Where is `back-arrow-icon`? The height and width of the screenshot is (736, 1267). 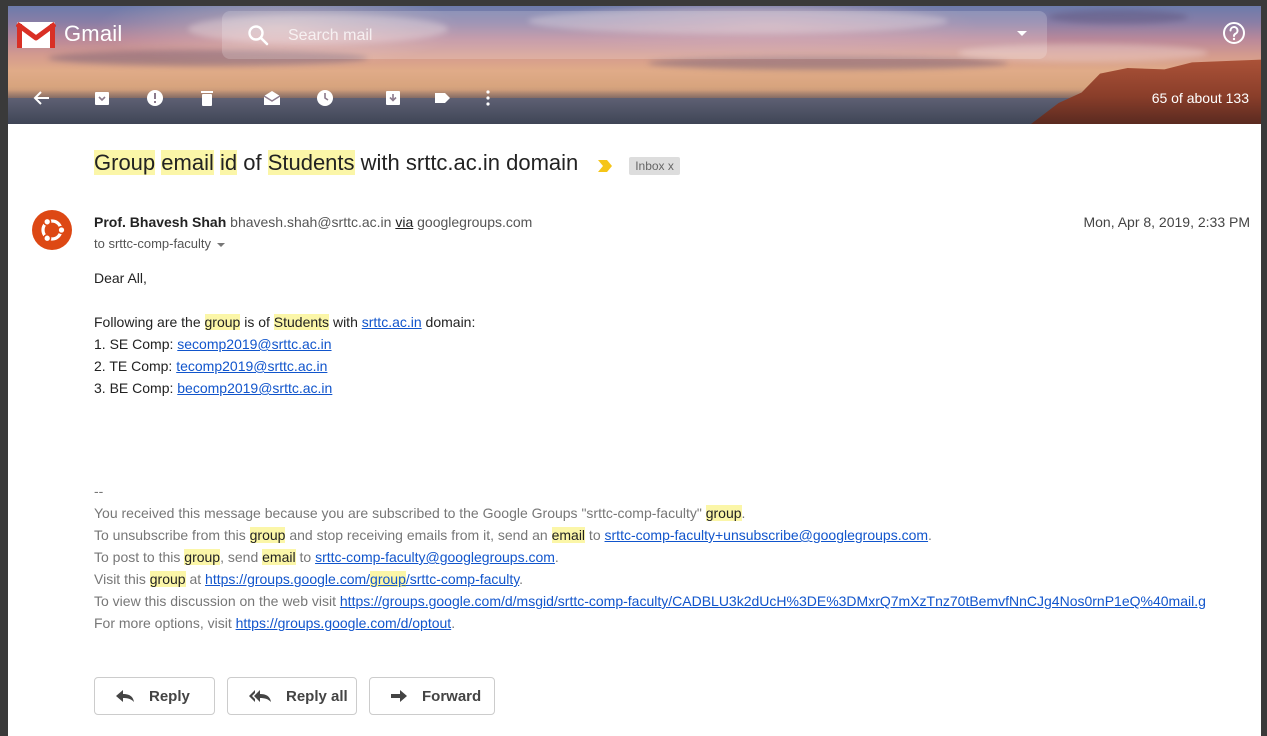 back-arrow-icon is located at coordinates (42, 98).